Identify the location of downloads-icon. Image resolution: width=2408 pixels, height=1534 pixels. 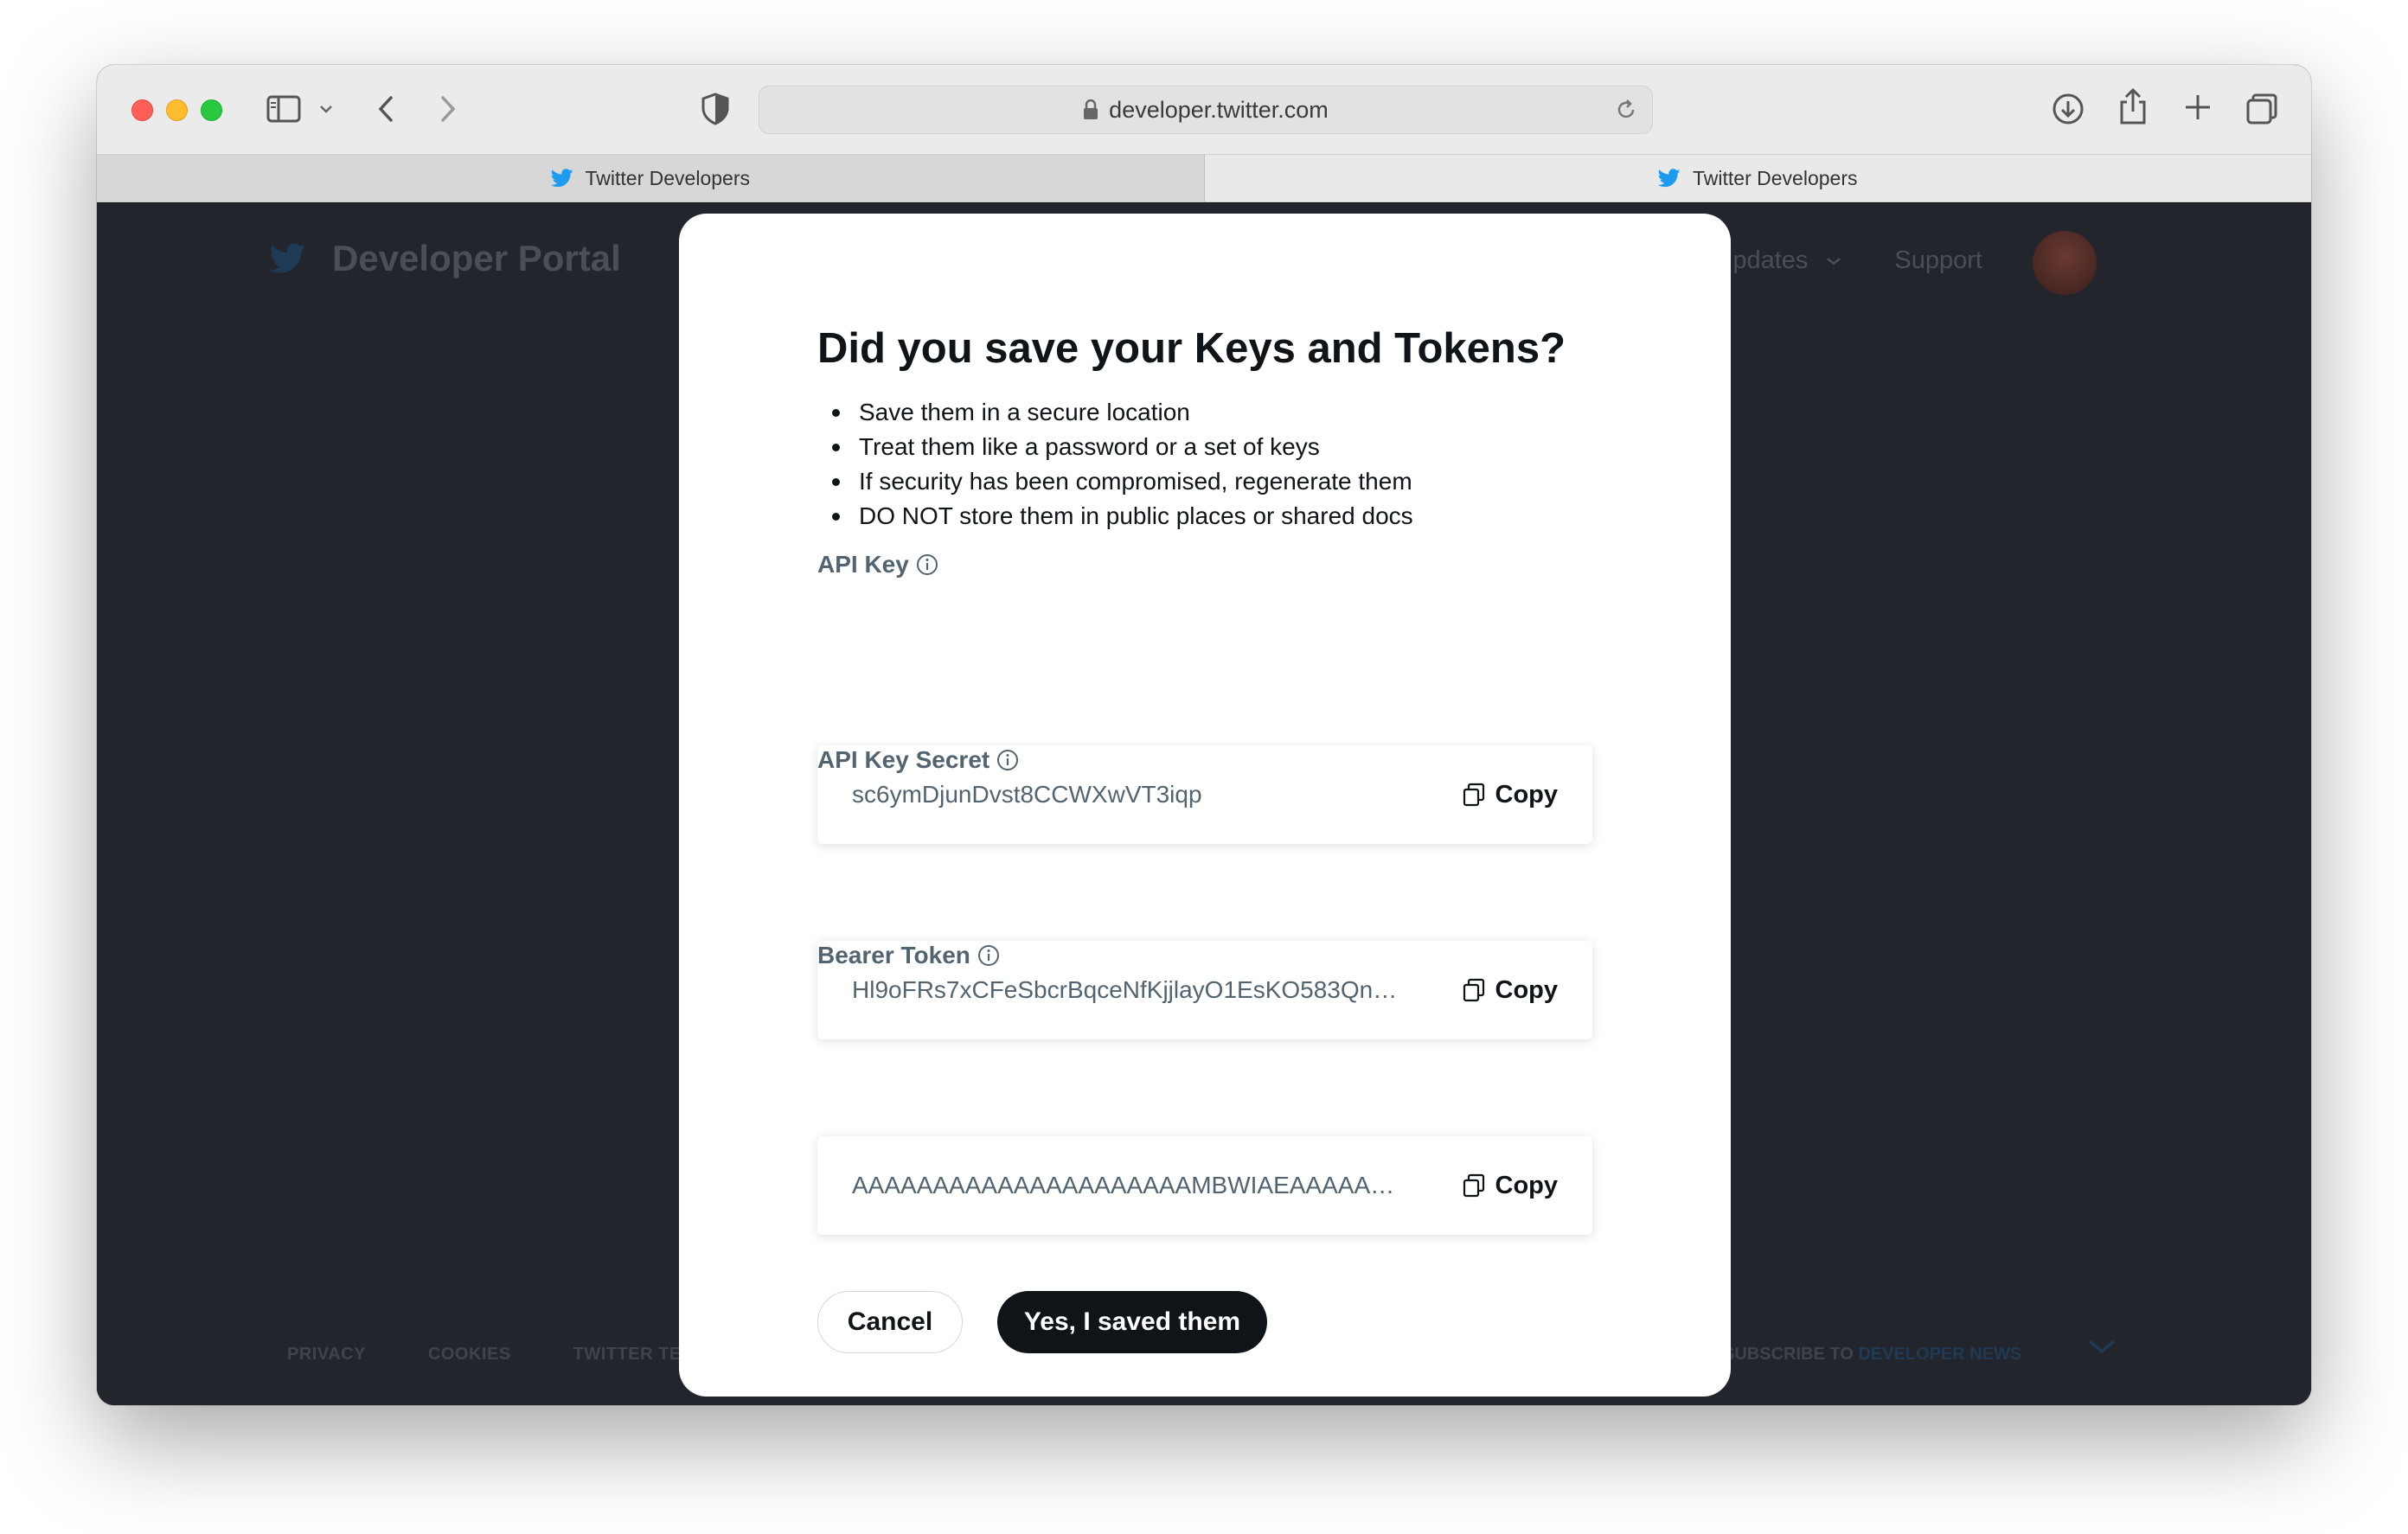
(2068, 109).